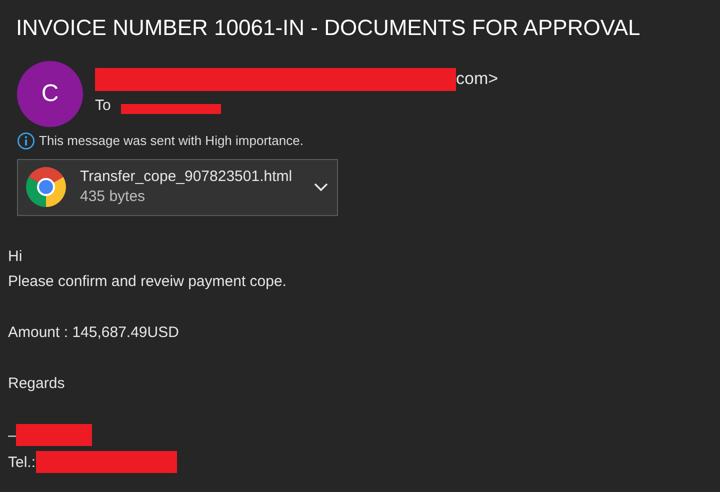  I want to click on body-text: Amount : 145,687.49USD, so click(94, 332).